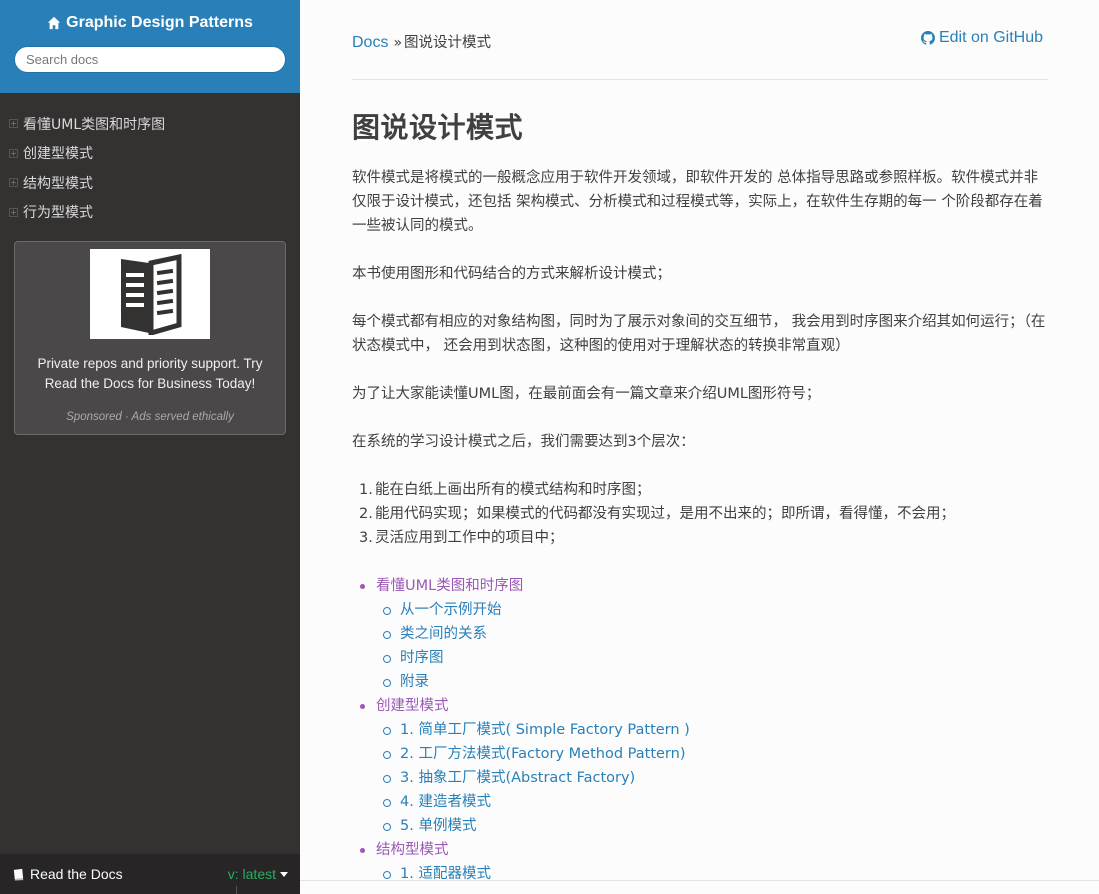 The image size is (1099, 894). What do you see at coordinates (67, 874) in the screenshot?
I see `rtd-label: Read the Docs` at bounding box center [67, 874].